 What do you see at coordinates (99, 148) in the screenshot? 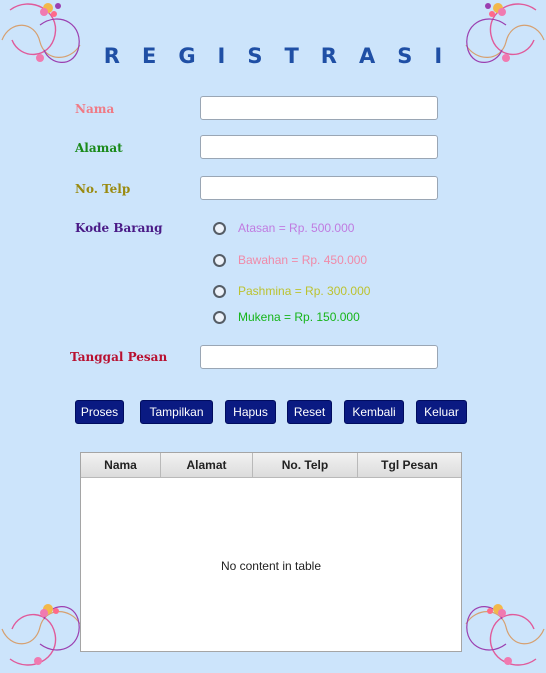
I see `alamat-label: Alamat` at bounding box center [99, 148].